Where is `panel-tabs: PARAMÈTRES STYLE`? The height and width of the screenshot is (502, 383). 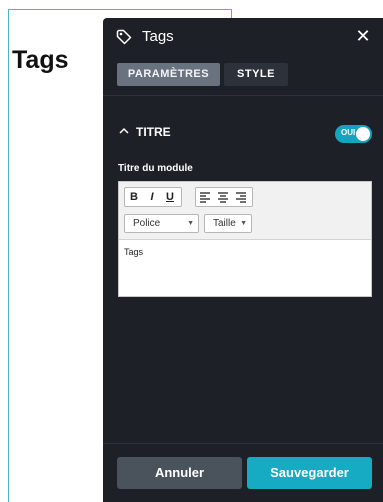 panel-tabs: PARAMÈTRES STYLE is located at coordinates (202, 74).